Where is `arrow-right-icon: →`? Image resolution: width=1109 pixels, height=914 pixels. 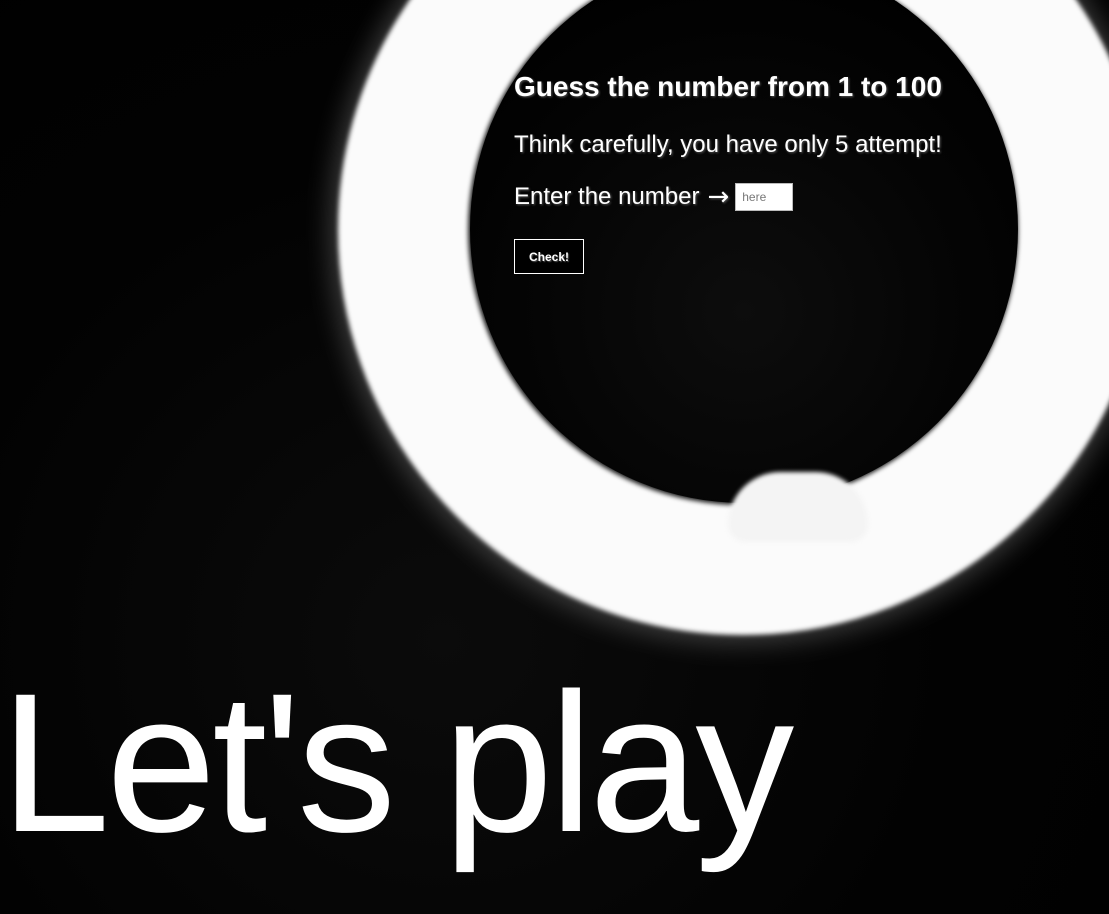
arrow-right-icon: → is located at coordinates (718, 197).